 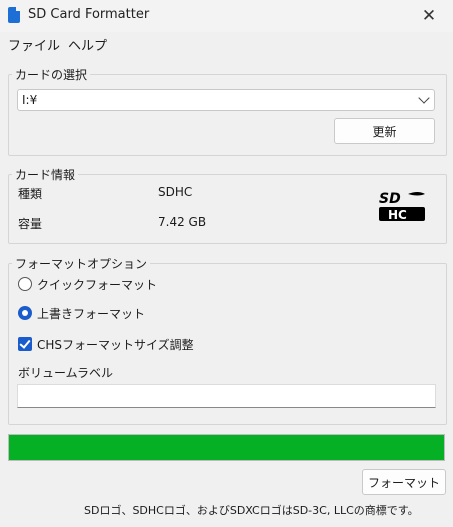 I want to click on type-value: SDHC, so click(x=175, y=192).